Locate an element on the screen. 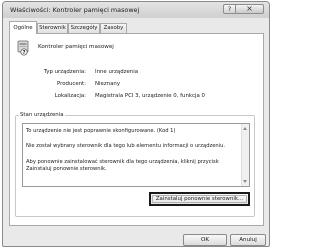 Image resolution: width=320 pixels, height=249 pixels. close-button: × is located at coordinates (250, 9).